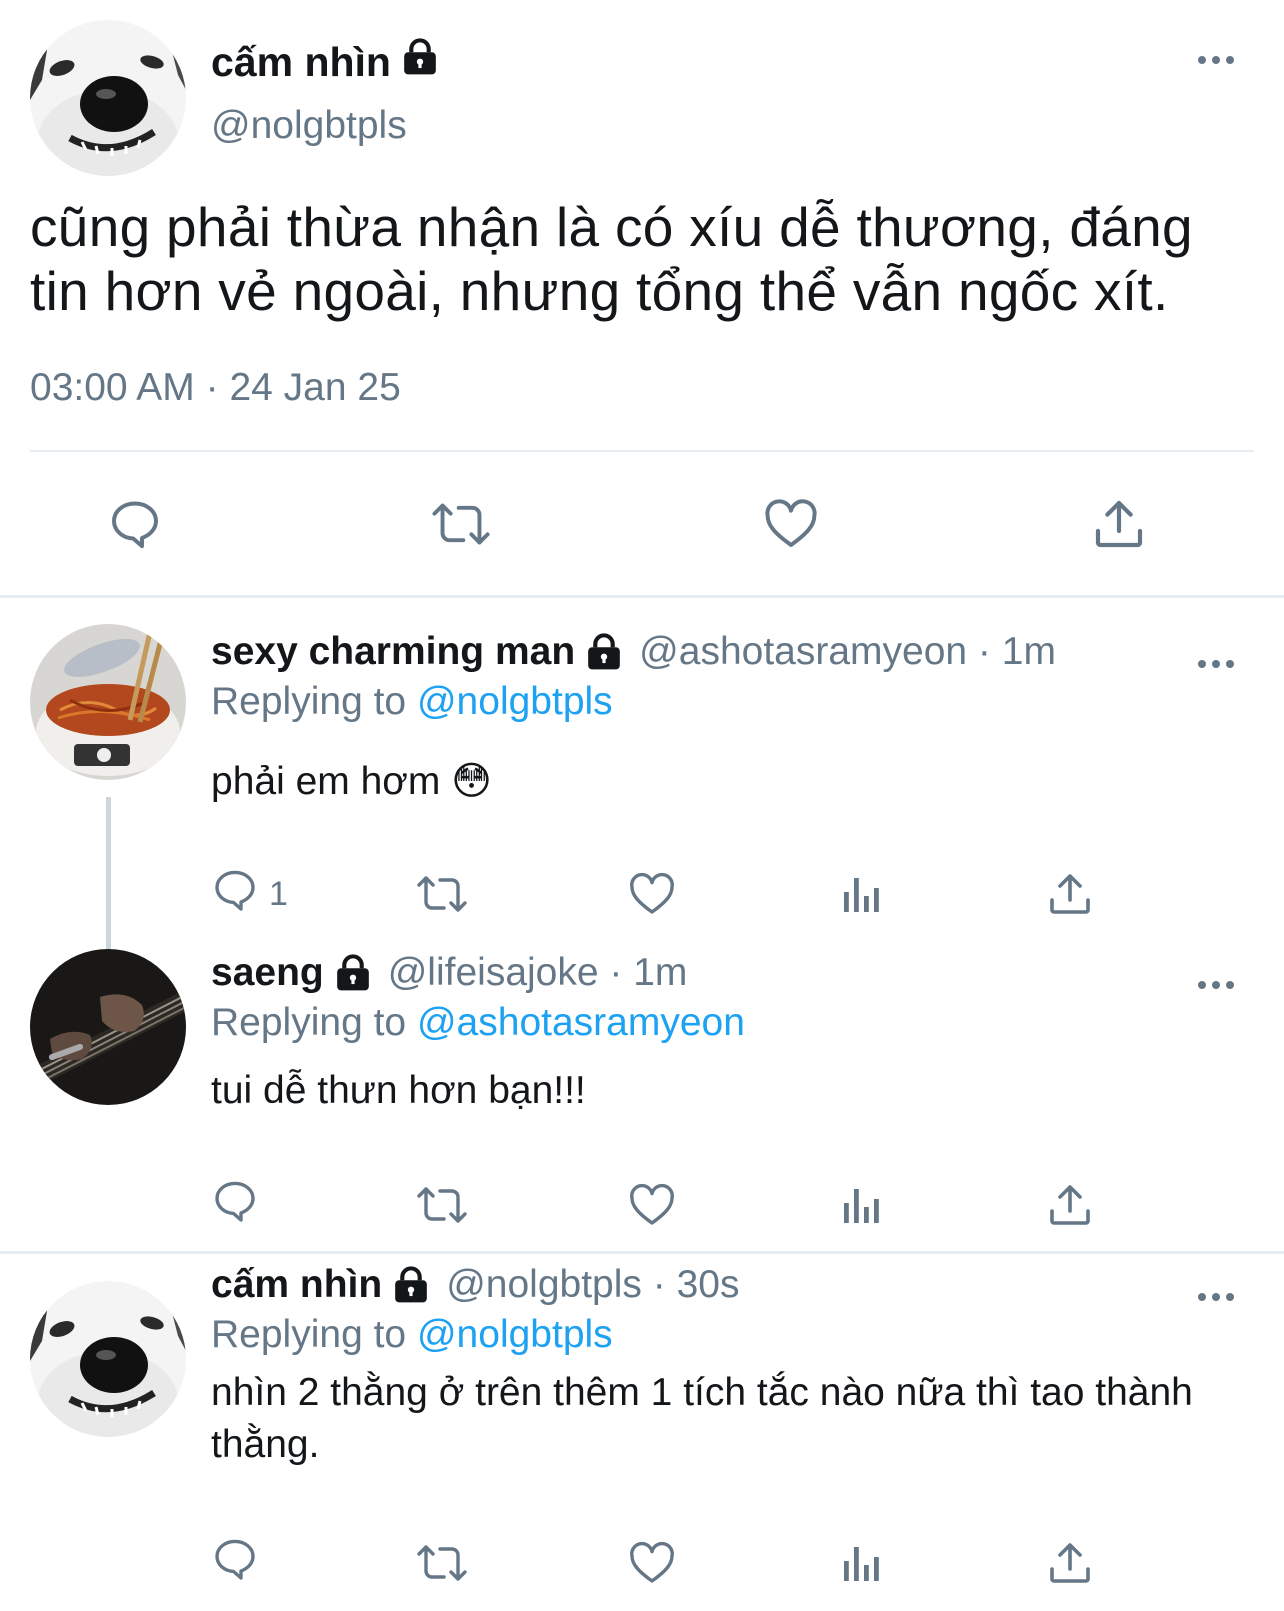 The image size is (1284, 1611). What do you see at coordinates (112, 387) in the screenshot?
I see `time: 03:00 AM` at bounding box center [112, 387].